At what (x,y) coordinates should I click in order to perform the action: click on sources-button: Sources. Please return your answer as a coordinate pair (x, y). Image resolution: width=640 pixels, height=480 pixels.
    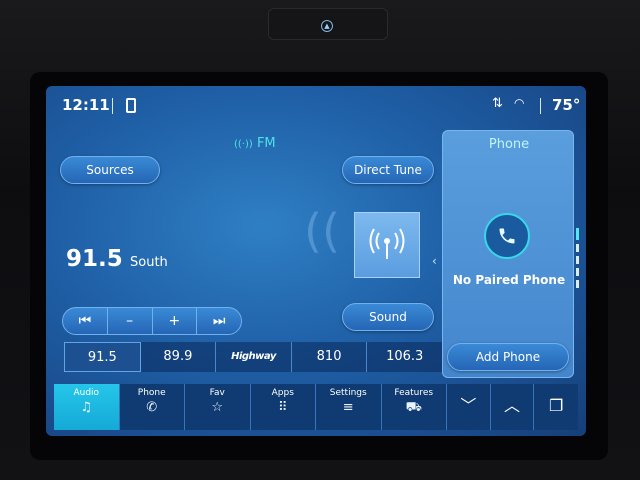
    Looking at the image, I should click on (110, 170).